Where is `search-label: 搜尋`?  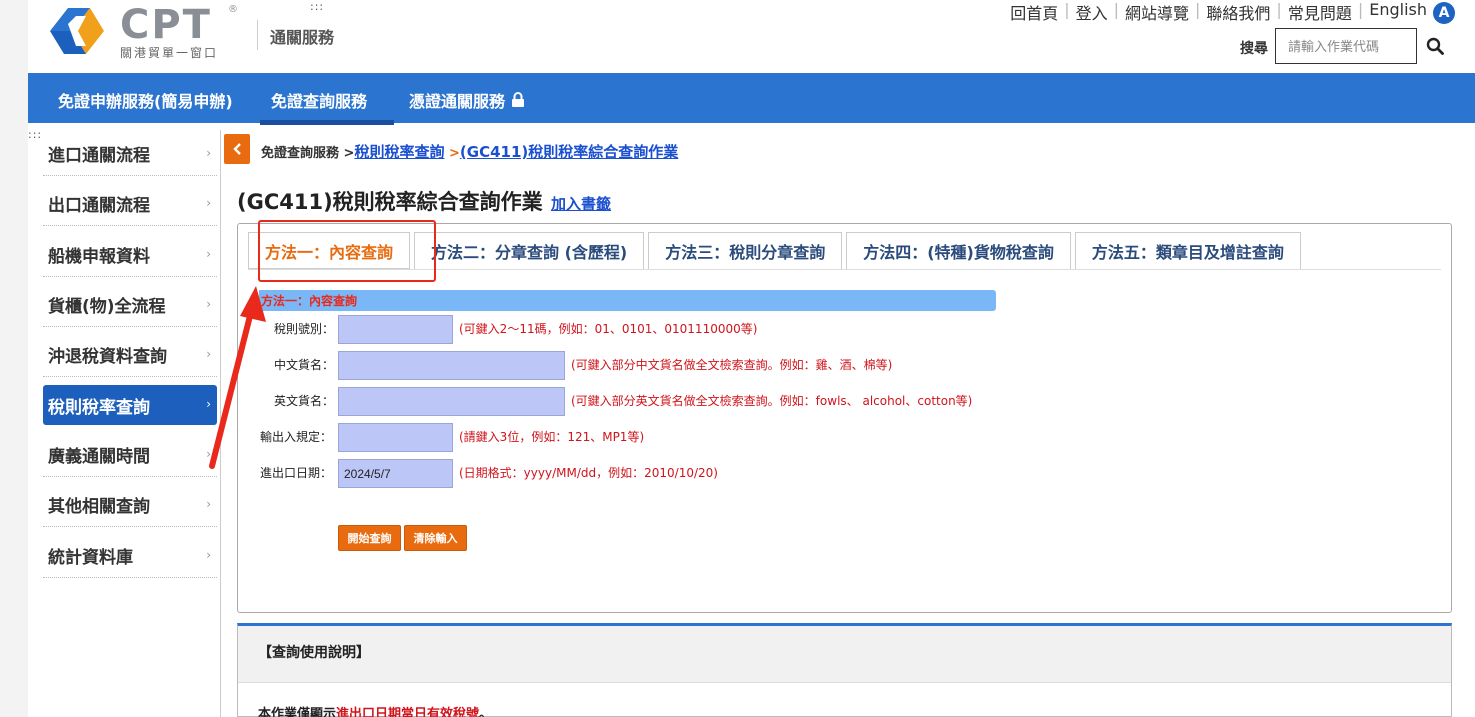 search-label: 搜尋 is located at coordinates (1254, 49).